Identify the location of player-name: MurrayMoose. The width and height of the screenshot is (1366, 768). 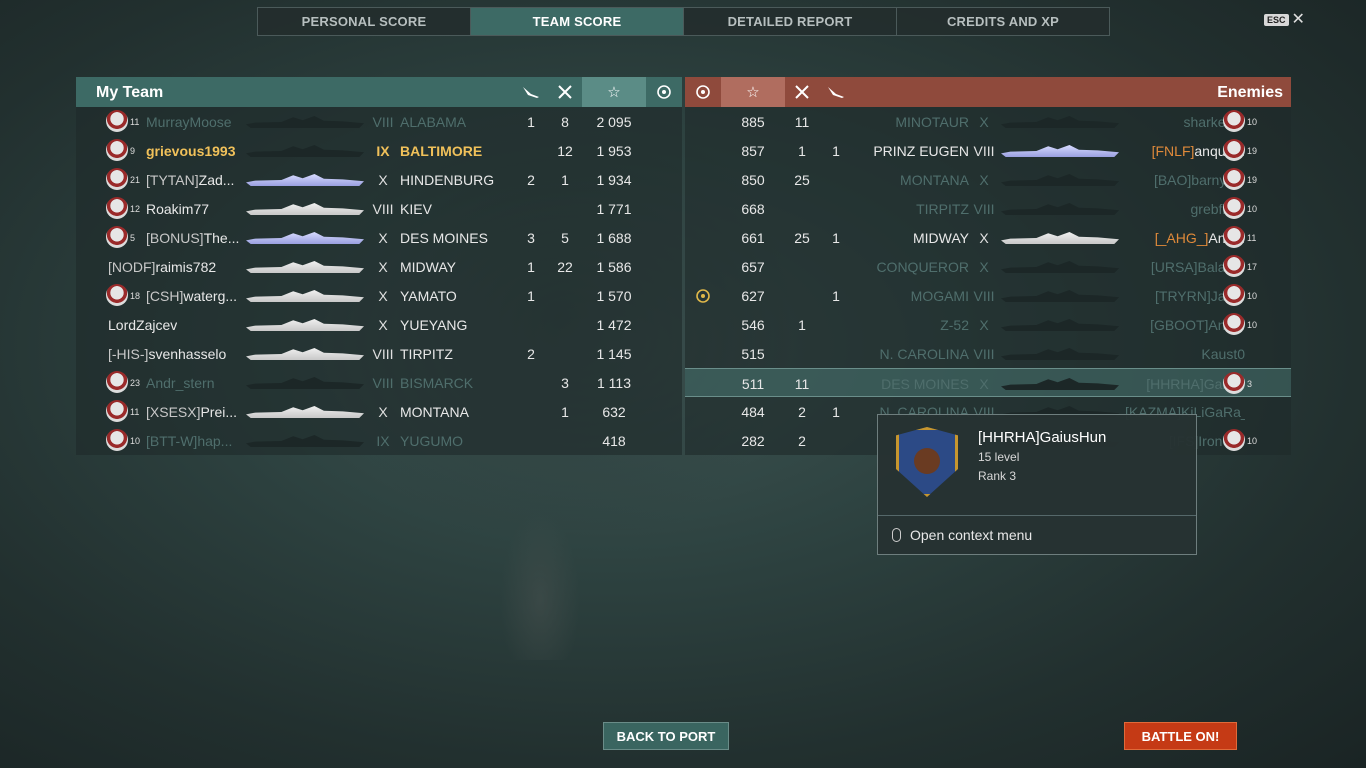
(189, 121).